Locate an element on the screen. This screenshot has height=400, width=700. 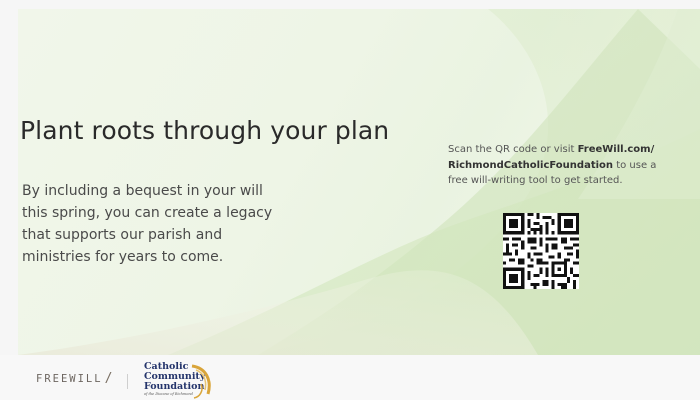
ccf-sunburst-icon is located at coordinates (201, 381).